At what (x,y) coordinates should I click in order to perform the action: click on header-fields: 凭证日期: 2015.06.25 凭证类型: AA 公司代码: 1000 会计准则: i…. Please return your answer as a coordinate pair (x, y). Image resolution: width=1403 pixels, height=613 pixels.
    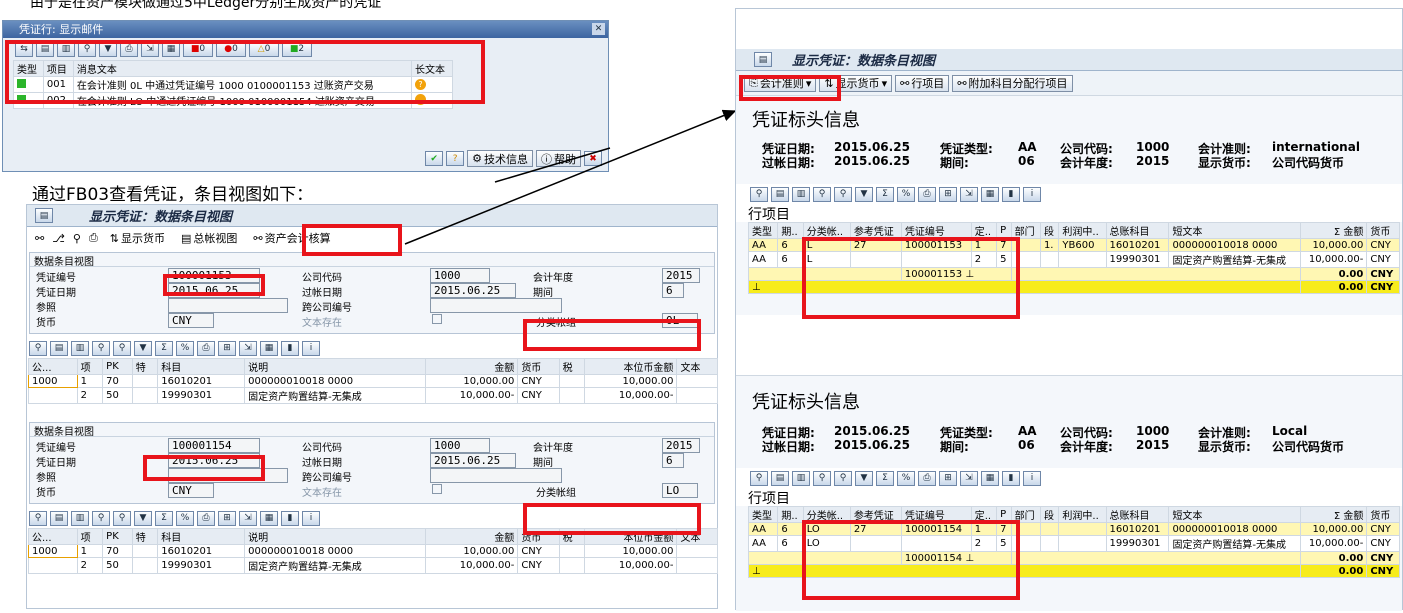
    Looking at the image, I should click on (1061, 155).